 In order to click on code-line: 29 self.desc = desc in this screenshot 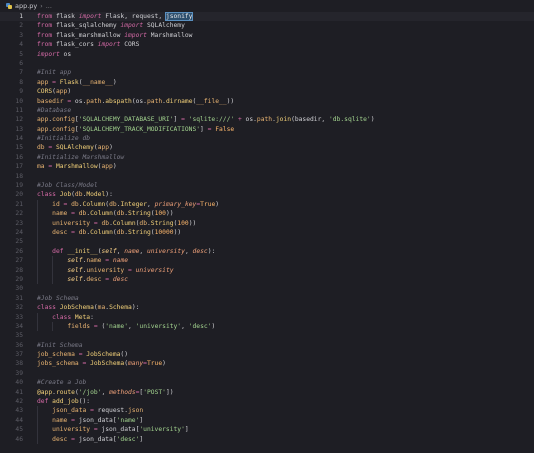, I will do `click(267, 279)`.